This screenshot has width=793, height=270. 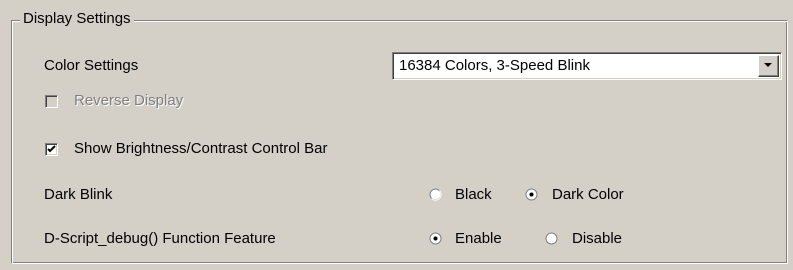 I want to click on display-settings-title: Display Settings, so click(x=77, y=19).